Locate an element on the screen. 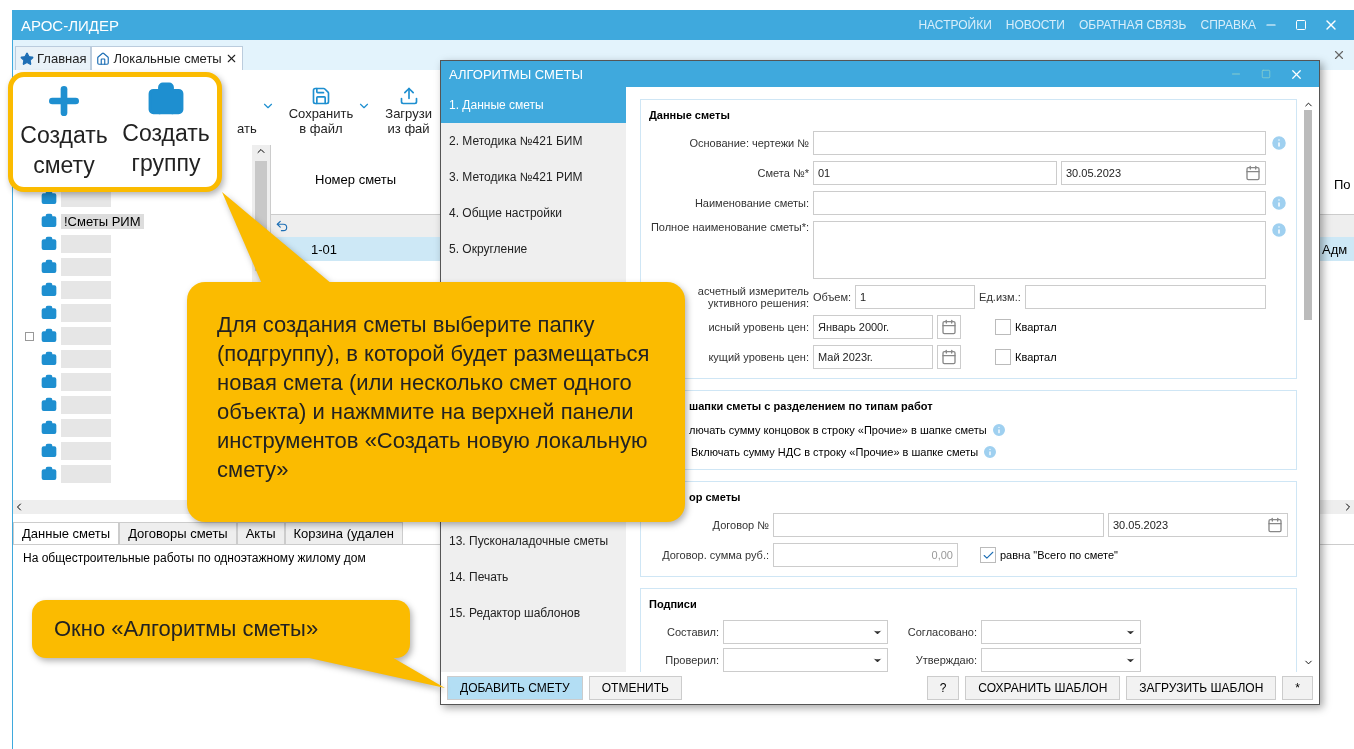  field-label: уктивного решения: is located at coordinates (758, 303).